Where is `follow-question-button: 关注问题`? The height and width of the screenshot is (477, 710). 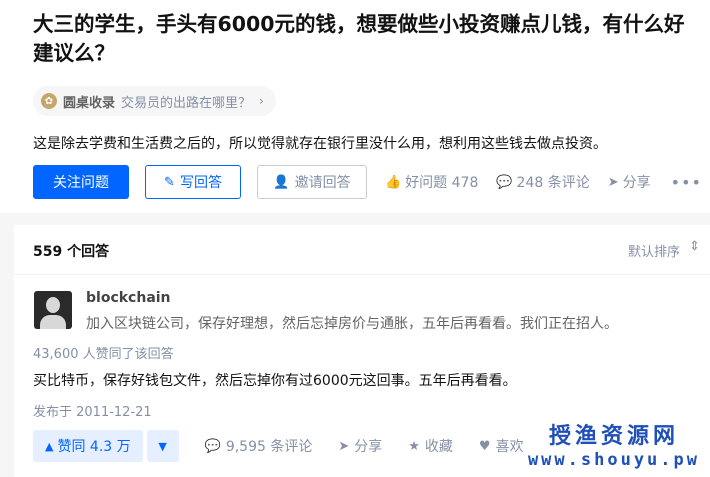 follow-question-button: 关注问题 is located at coordinates (81, 182).